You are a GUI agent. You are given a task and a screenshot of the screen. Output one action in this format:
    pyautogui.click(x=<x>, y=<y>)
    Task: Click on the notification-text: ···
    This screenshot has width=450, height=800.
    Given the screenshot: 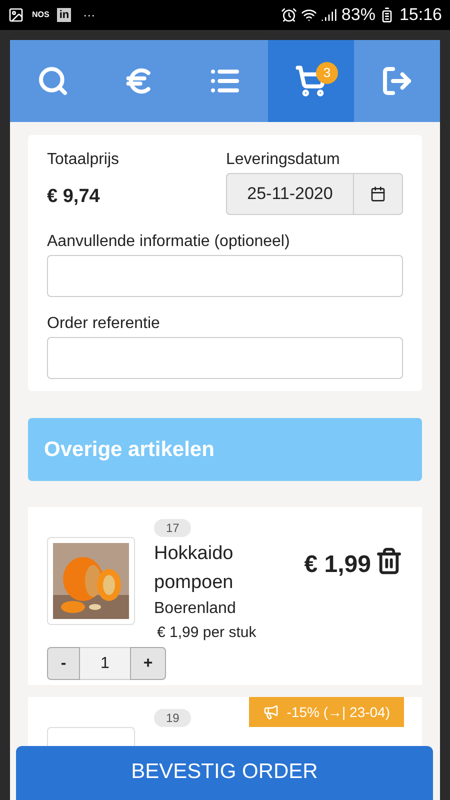 What is the action you would take?
    pyautogui.click(x=89, y=15)
    